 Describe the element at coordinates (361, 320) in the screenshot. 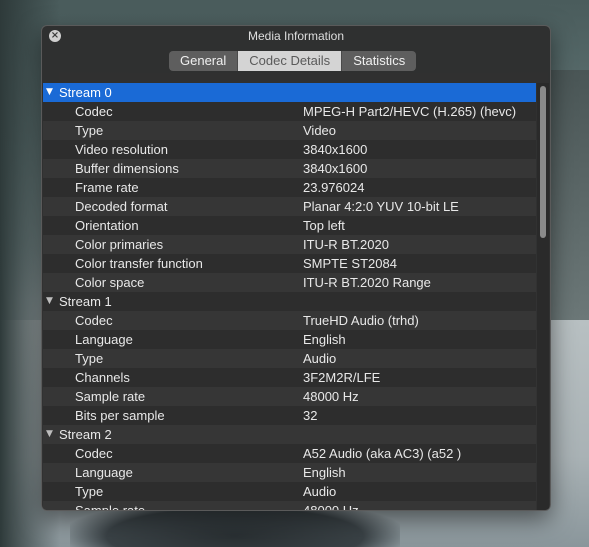

I see `property-value: TrueHD Audio (trhd)` at that location.